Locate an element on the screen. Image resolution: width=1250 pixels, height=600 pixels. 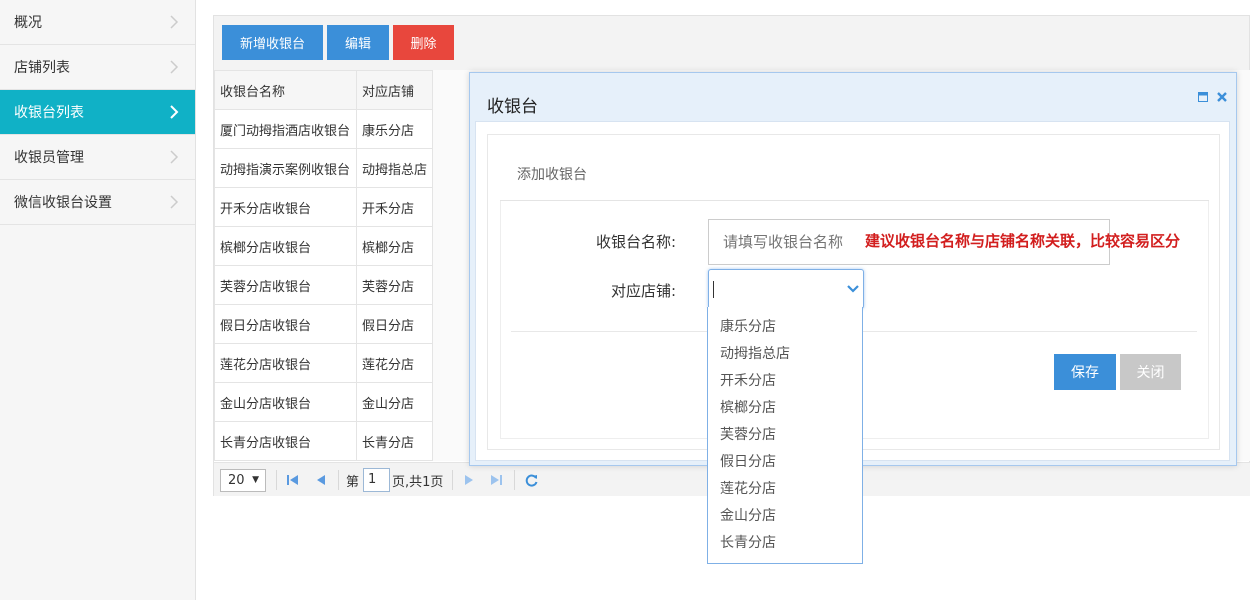
sidebar-item-label: 概况 is located at coordinates (28, 23).